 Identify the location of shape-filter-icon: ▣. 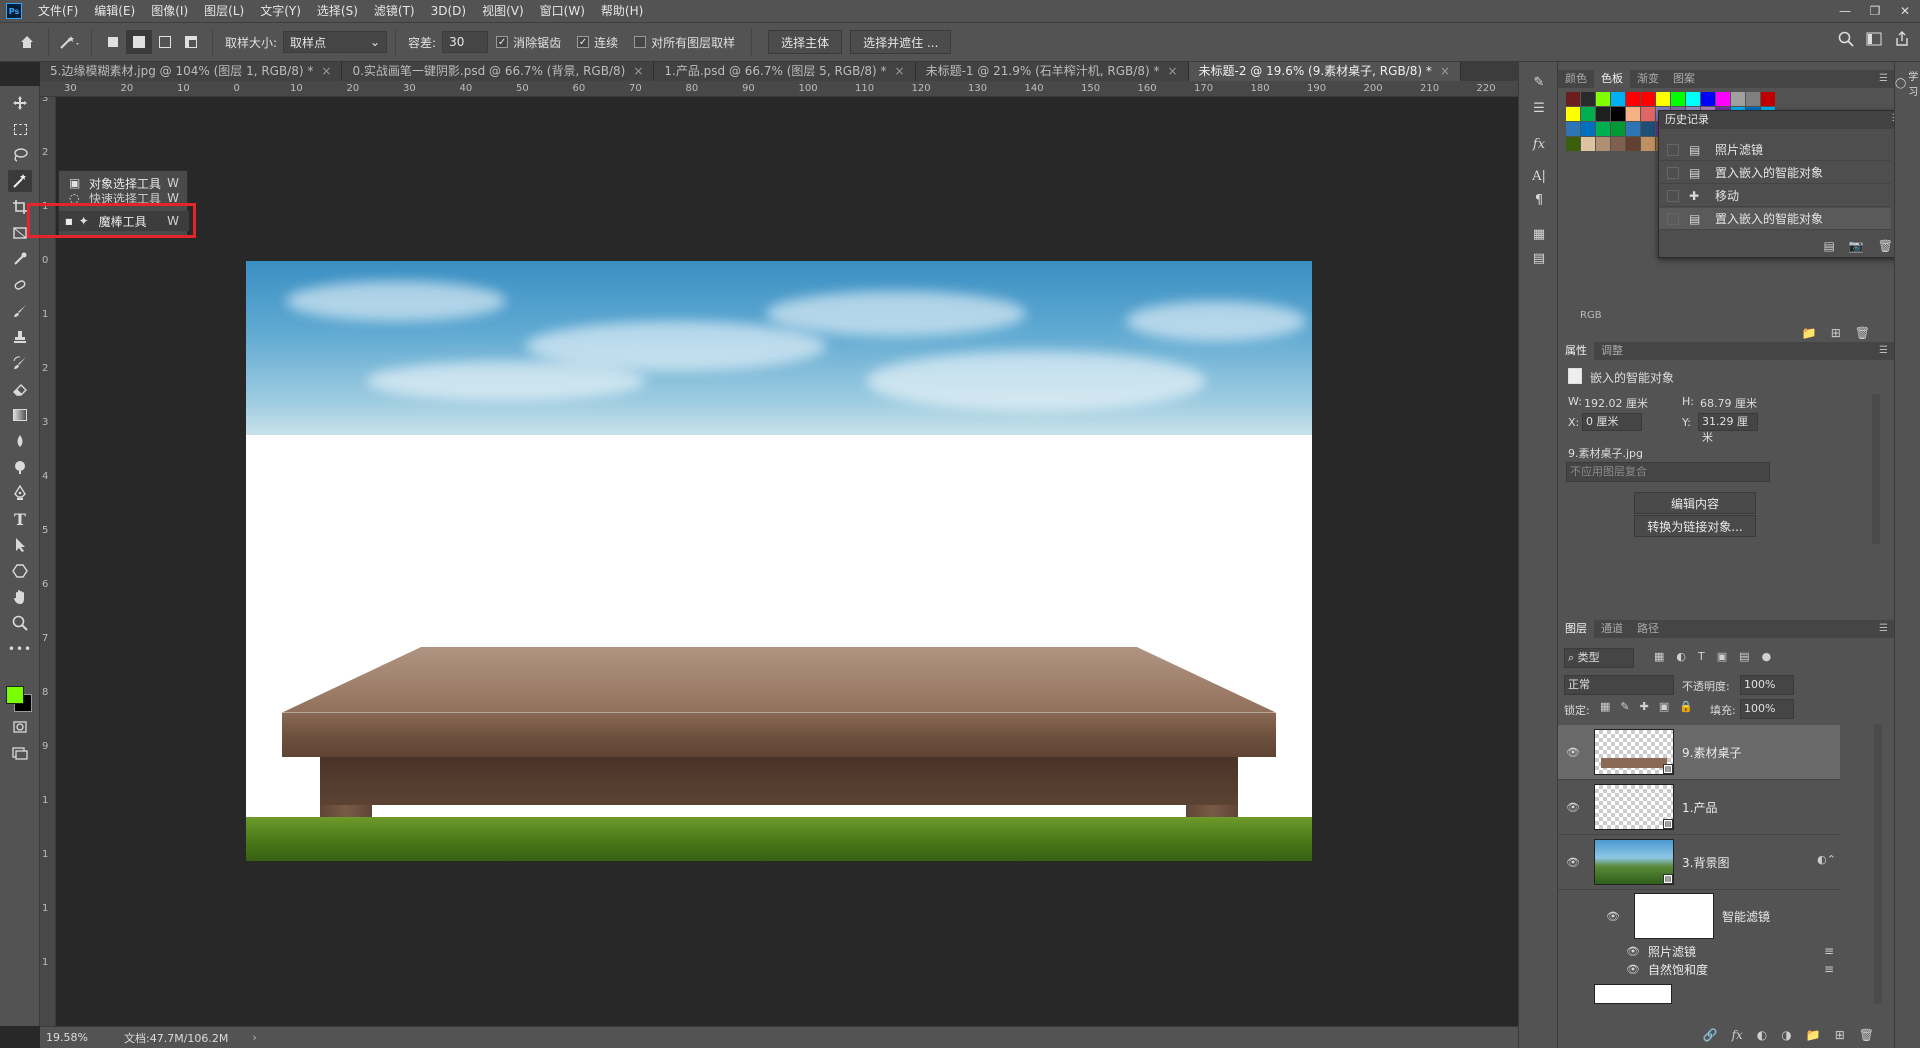
(1722, 656).